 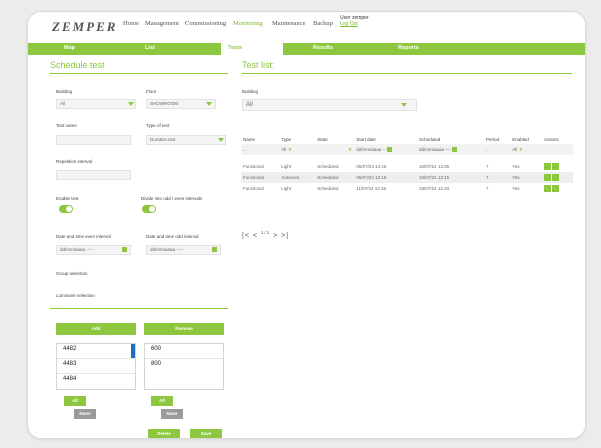 I want to click on filter-state: ▼, so click(x=335, y=149).